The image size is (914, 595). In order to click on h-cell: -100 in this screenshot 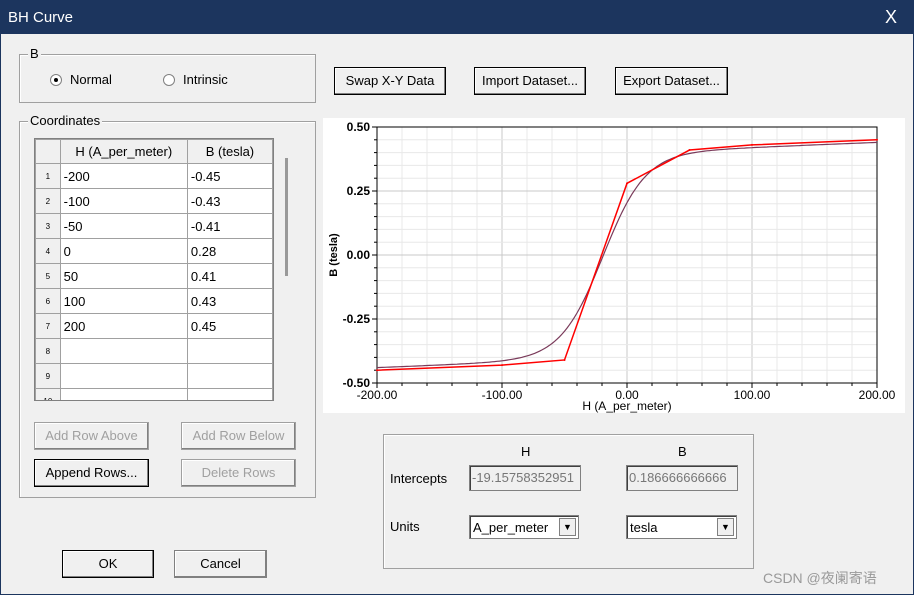, I will do `click(123, 201)`.